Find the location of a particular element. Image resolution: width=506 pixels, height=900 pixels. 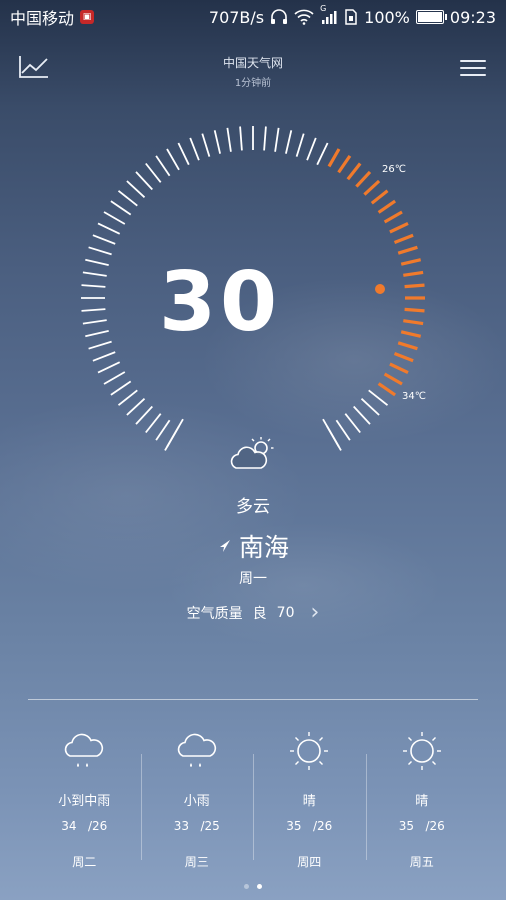

location-name: 南海 is located at coordinates (263, 547).